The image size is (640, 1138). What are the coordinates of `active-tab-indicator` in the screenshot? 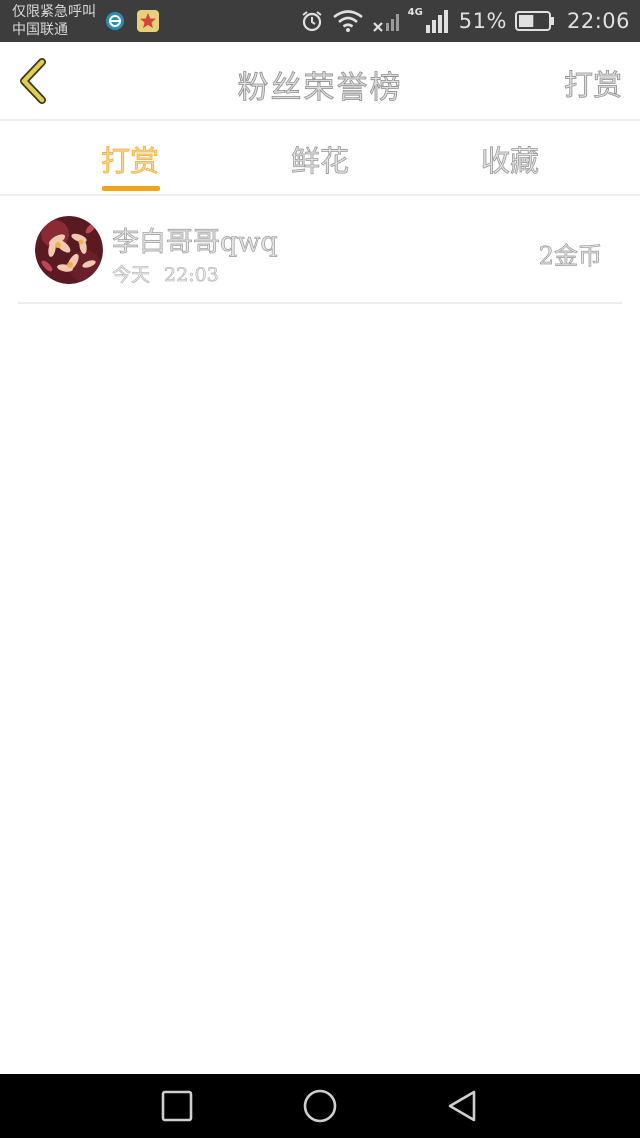 It's located at (131, 188).